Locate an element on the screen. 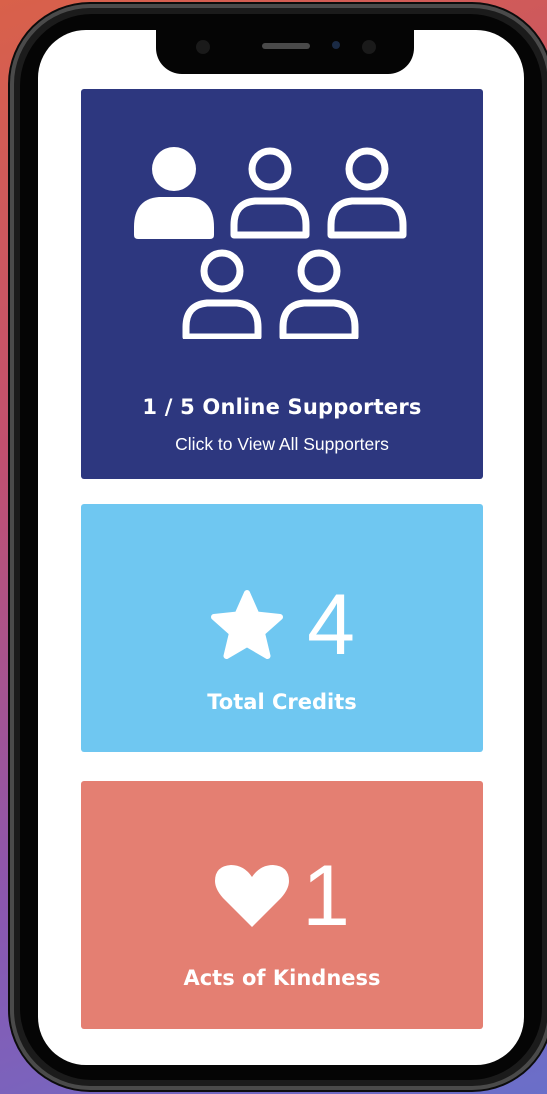 This screenshot has width=547, height=1094. credits-value: 4 is located at coordinates (331, 625).